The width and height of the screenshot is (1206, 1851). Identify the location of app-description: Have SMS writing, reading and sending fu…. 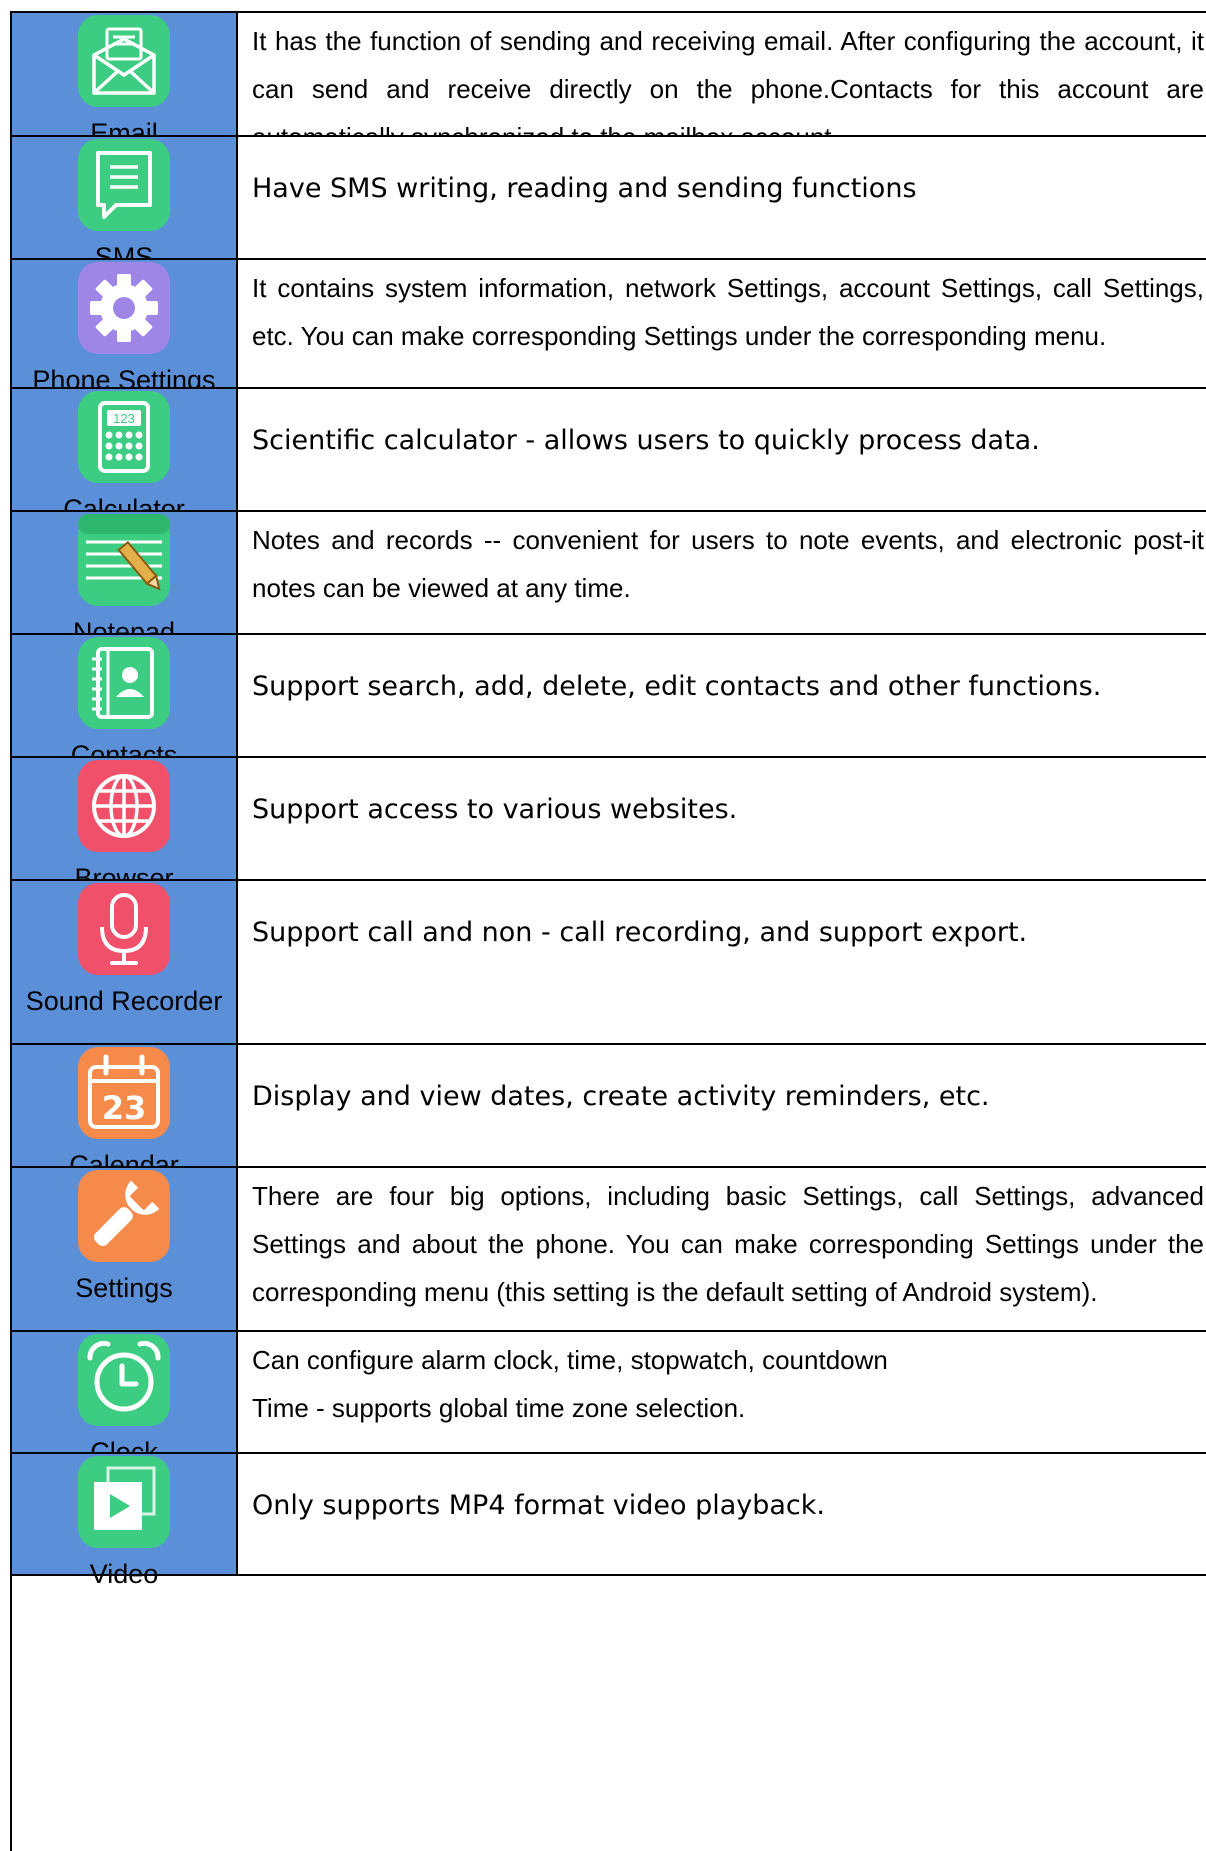
(584, 188).